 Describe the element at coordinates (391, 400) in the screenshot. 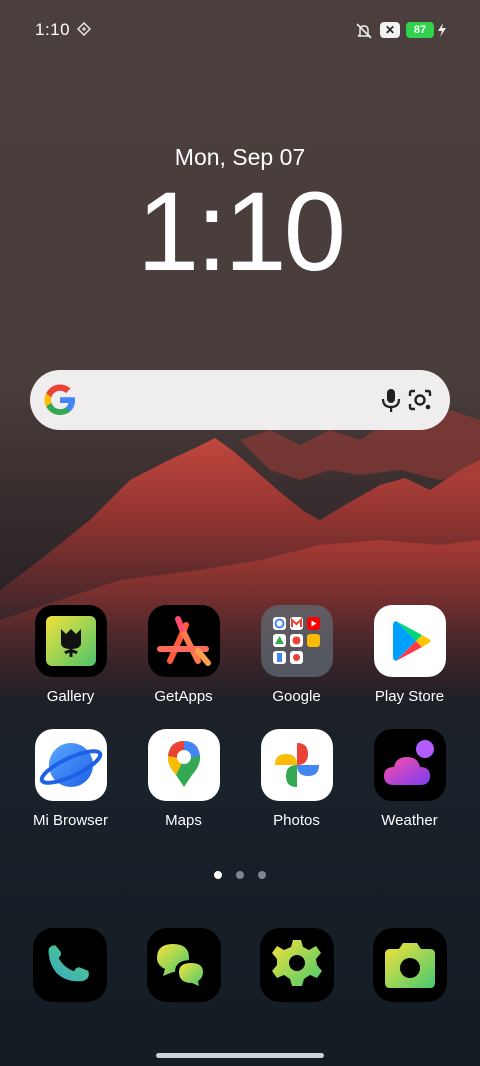

I see `microphone-icon` at that location.